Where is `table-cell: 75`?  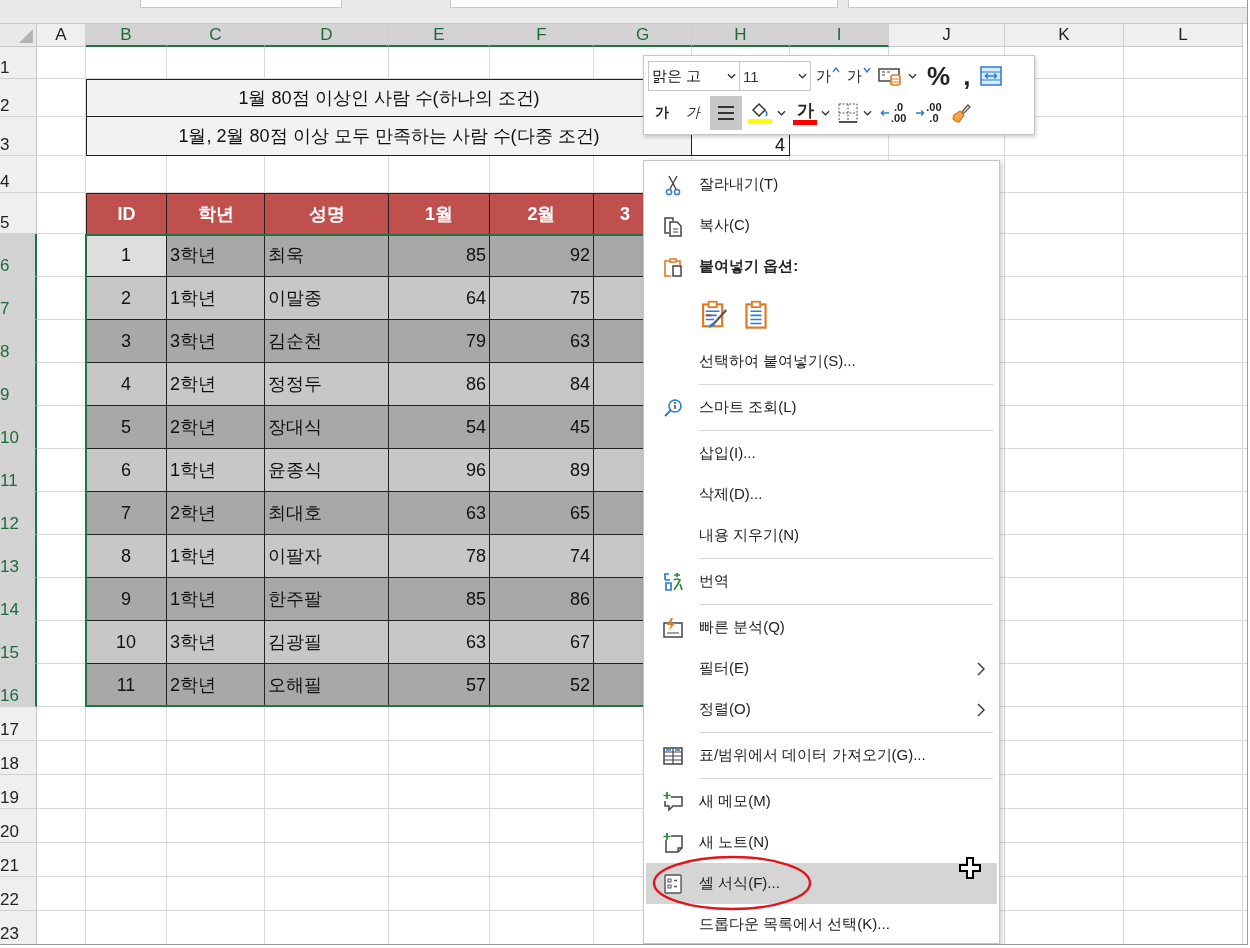
table-cell: 75 is located at coordinates (542, 298).